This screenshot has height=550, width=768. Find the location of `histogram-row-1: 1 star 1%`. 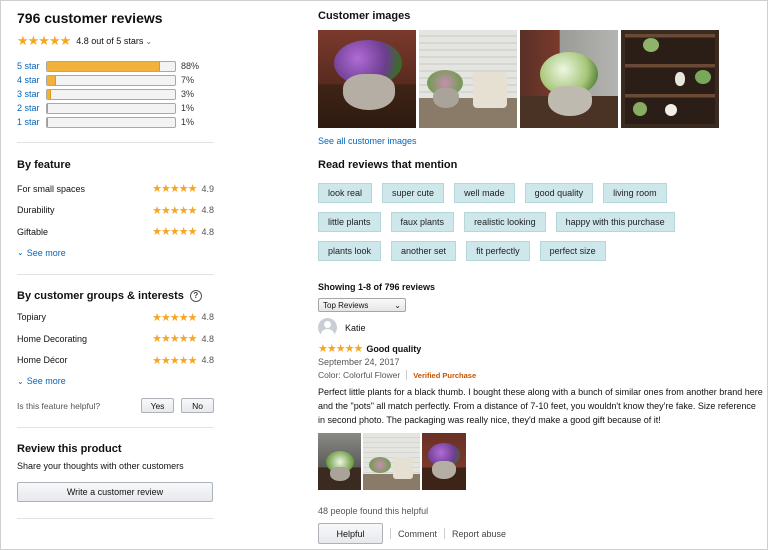

histogram-row-1: 1 star 1% is located at coordinates (115, 122).